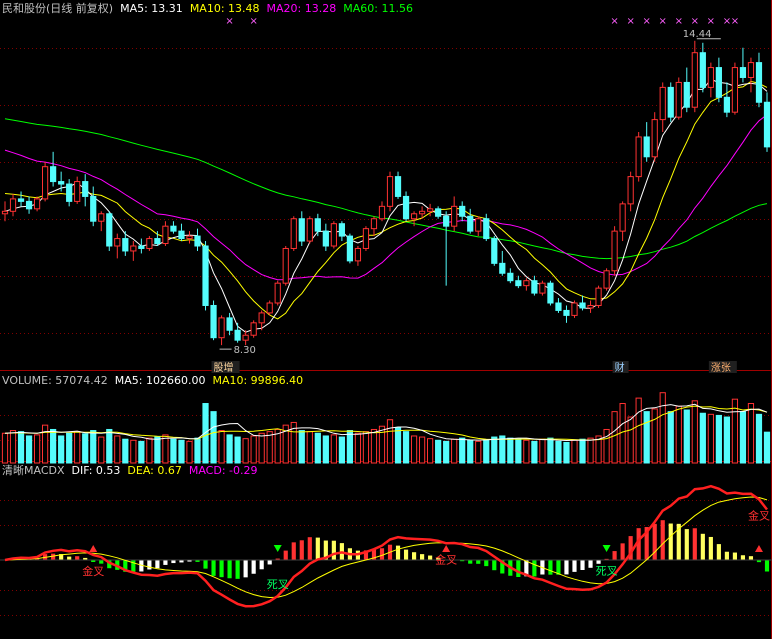 The height and width of the screenshot is (639, 772). I want to click on down-arrow-icon, so click(277, 548).